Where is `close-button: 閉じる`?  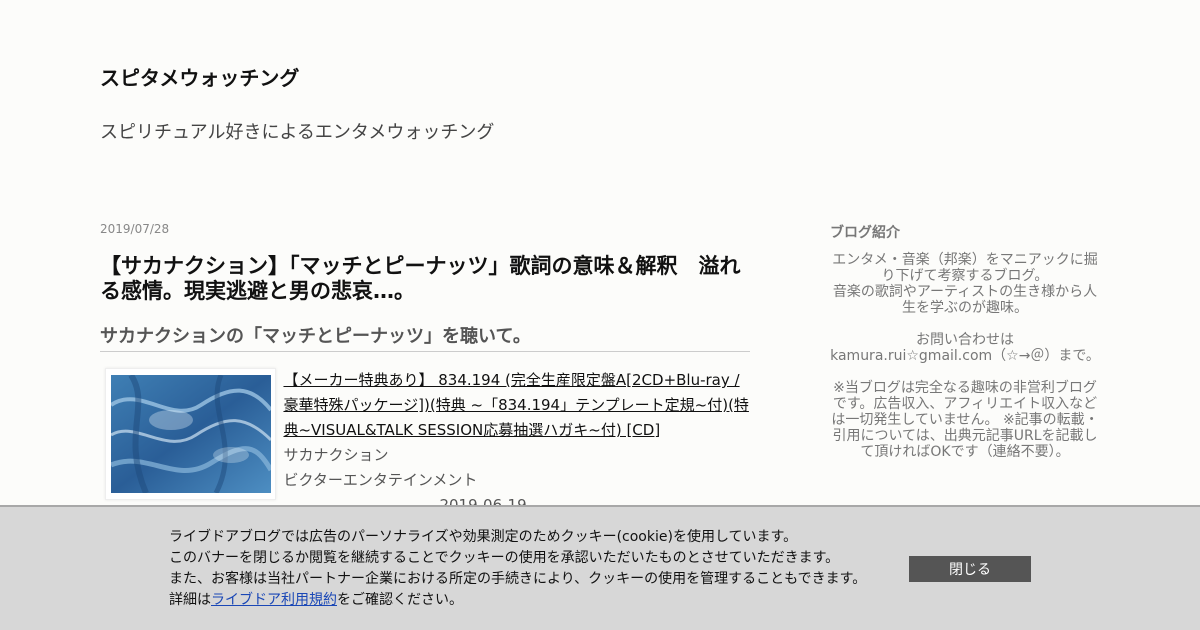
close-button: 閉じる is located at coordinates (970, 569).